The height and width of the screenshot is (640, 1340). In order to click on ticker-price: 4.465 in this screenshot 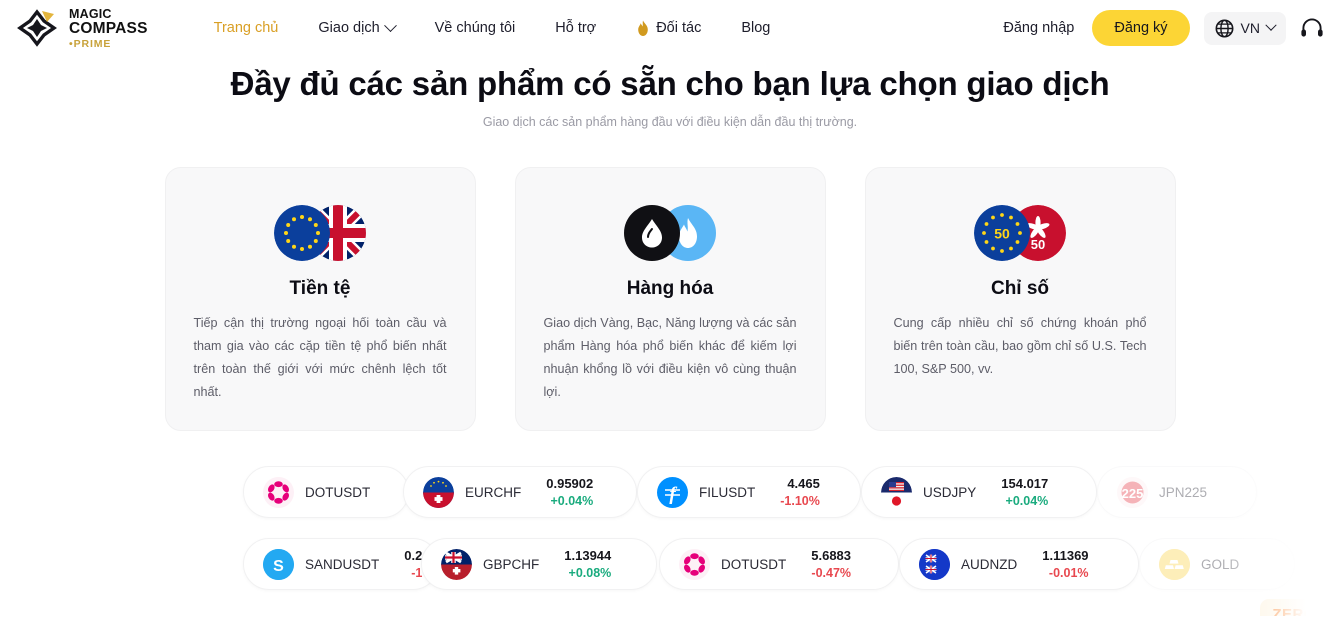, I will do `click(803, 484)`.